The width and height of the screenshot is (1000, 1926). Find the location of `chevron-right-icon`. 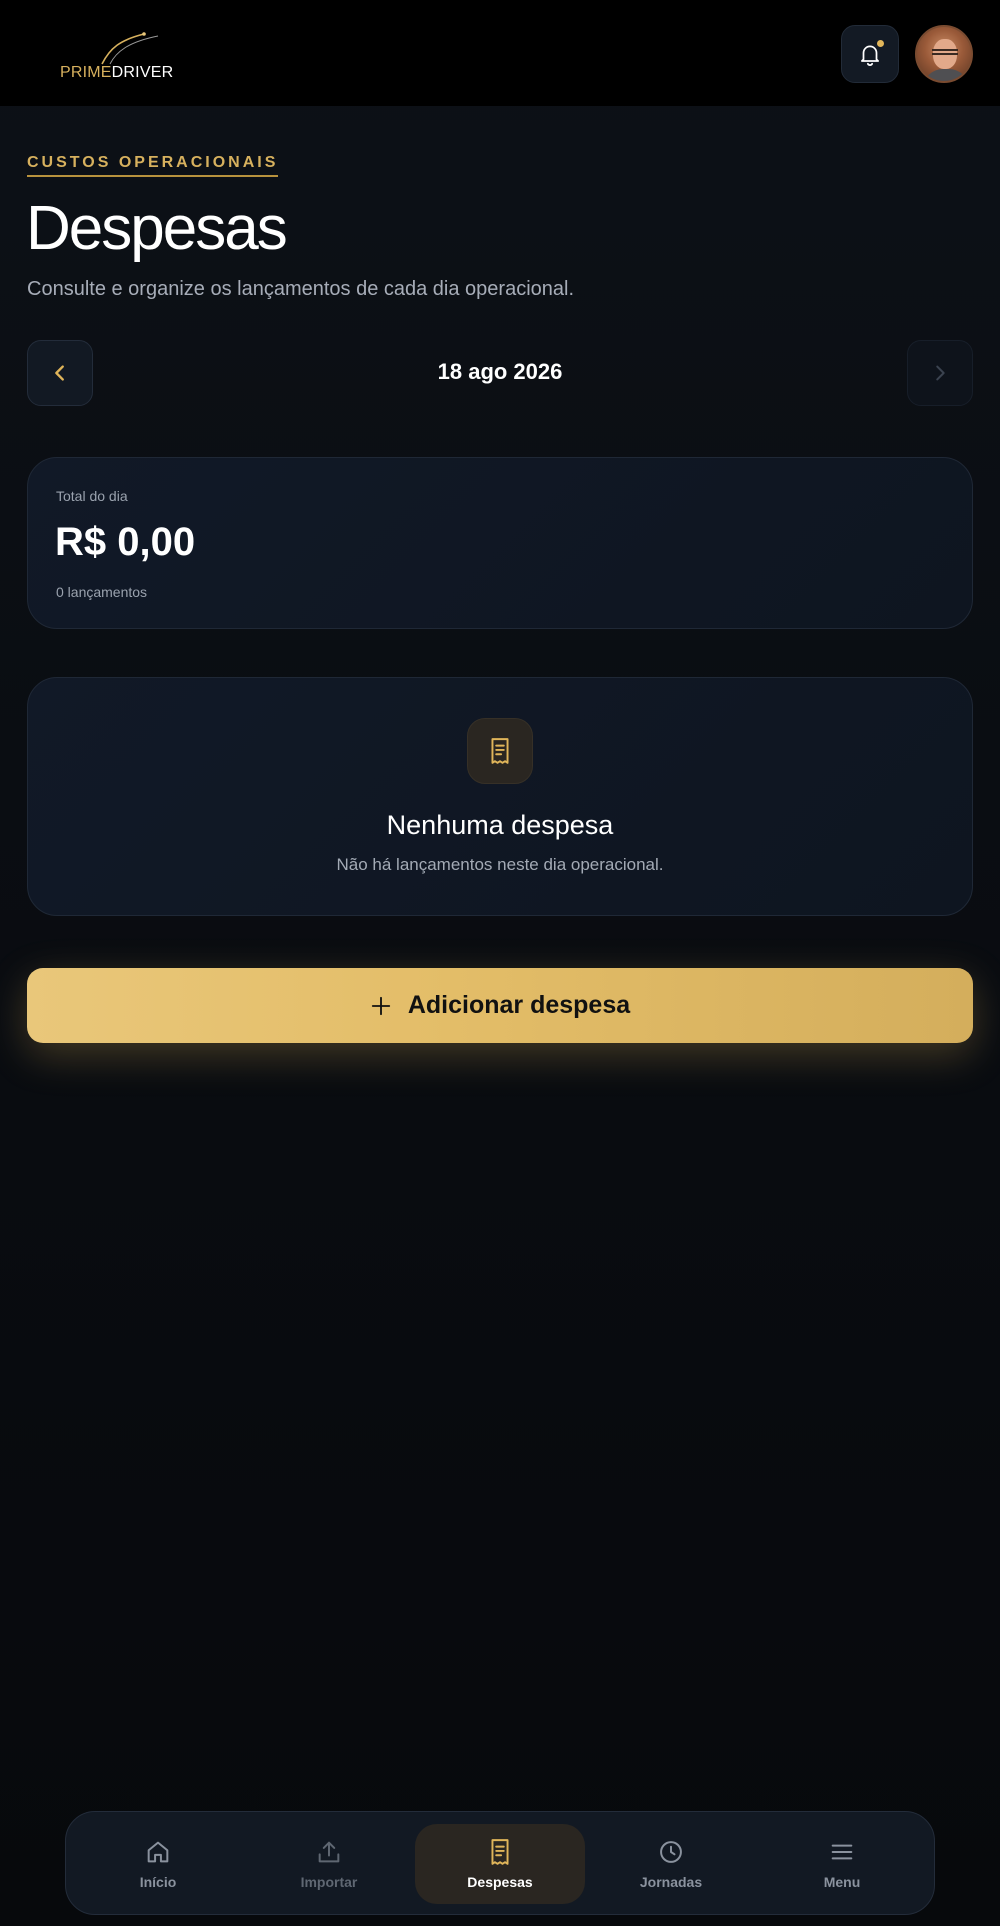

chevron-right-icon is located at coordinates (940, 373).